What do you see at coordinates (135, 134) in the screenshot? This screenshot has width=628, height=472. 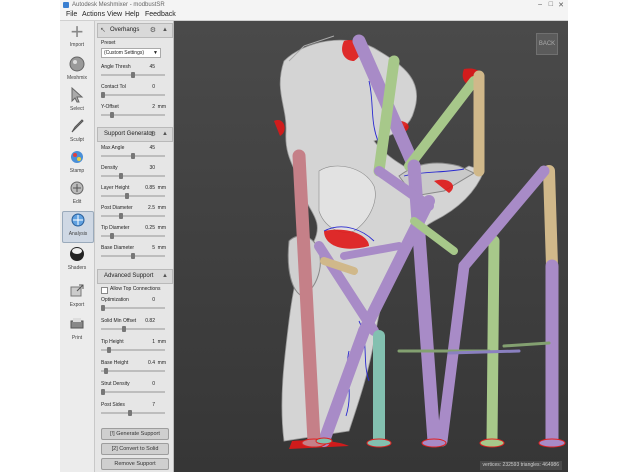 I see `support-generator-header: Support Generator ⚙ ▲` at bounding box center [135, 134].